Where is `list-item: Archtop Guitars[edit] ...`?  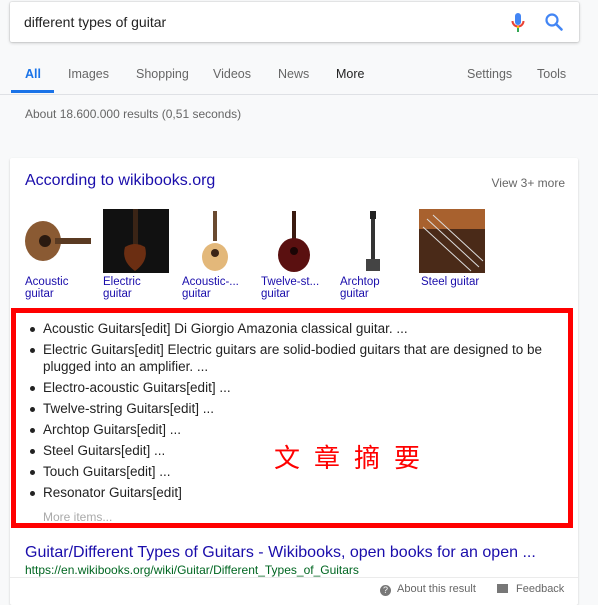 list-item: Archtop Guitars[edit] ... is located at coordinates (286, 430).